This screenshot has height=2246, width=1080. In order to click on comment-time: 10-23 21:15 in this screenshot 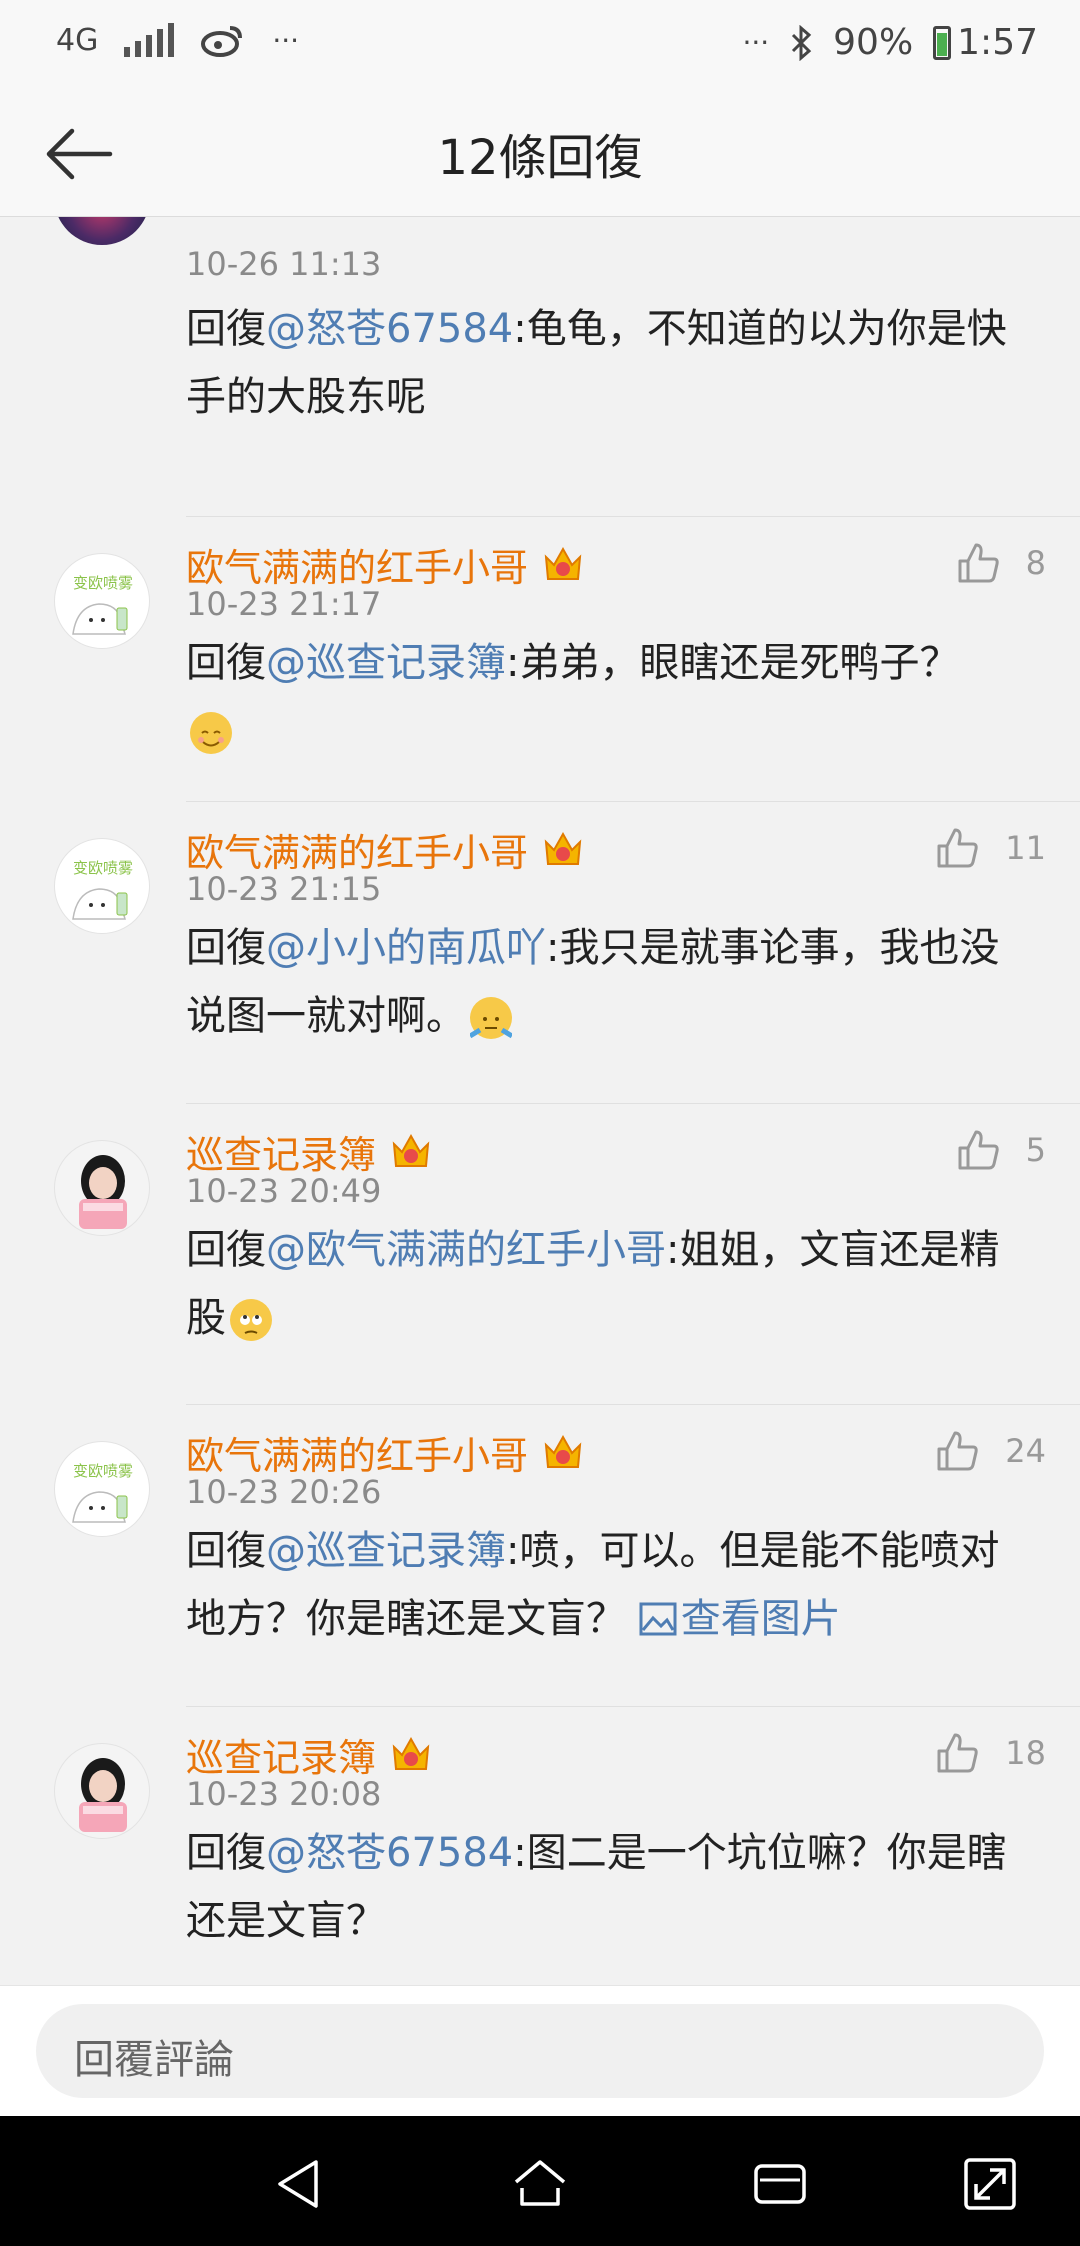, I will do `click(284, 889)`.